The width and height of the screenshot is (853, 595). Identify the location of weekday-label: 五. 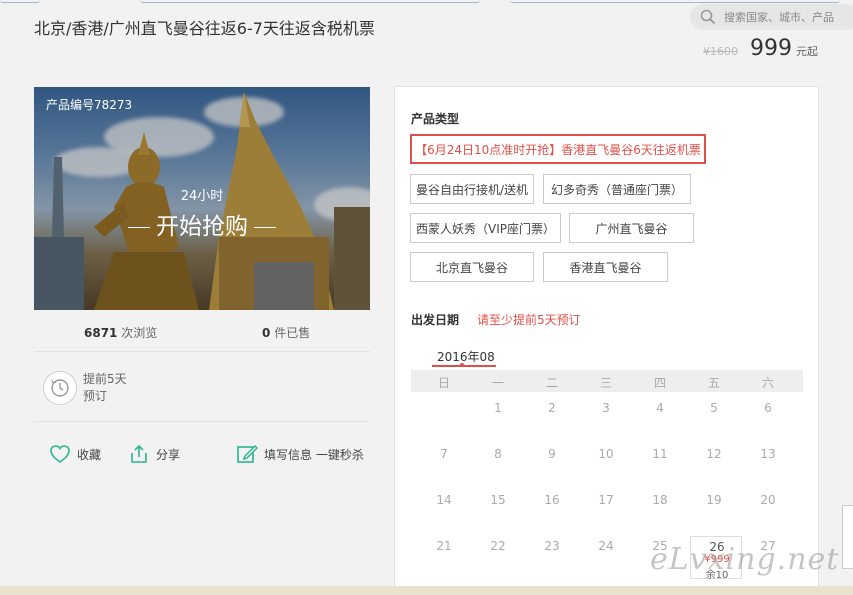
(713, 383).